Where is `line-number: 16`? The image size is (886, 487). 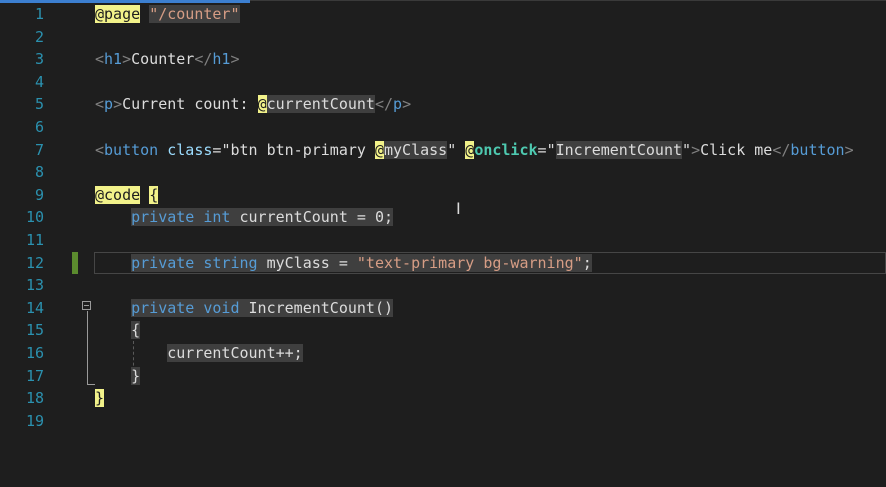 line-number: 16 is located at coordinates (34, 353).